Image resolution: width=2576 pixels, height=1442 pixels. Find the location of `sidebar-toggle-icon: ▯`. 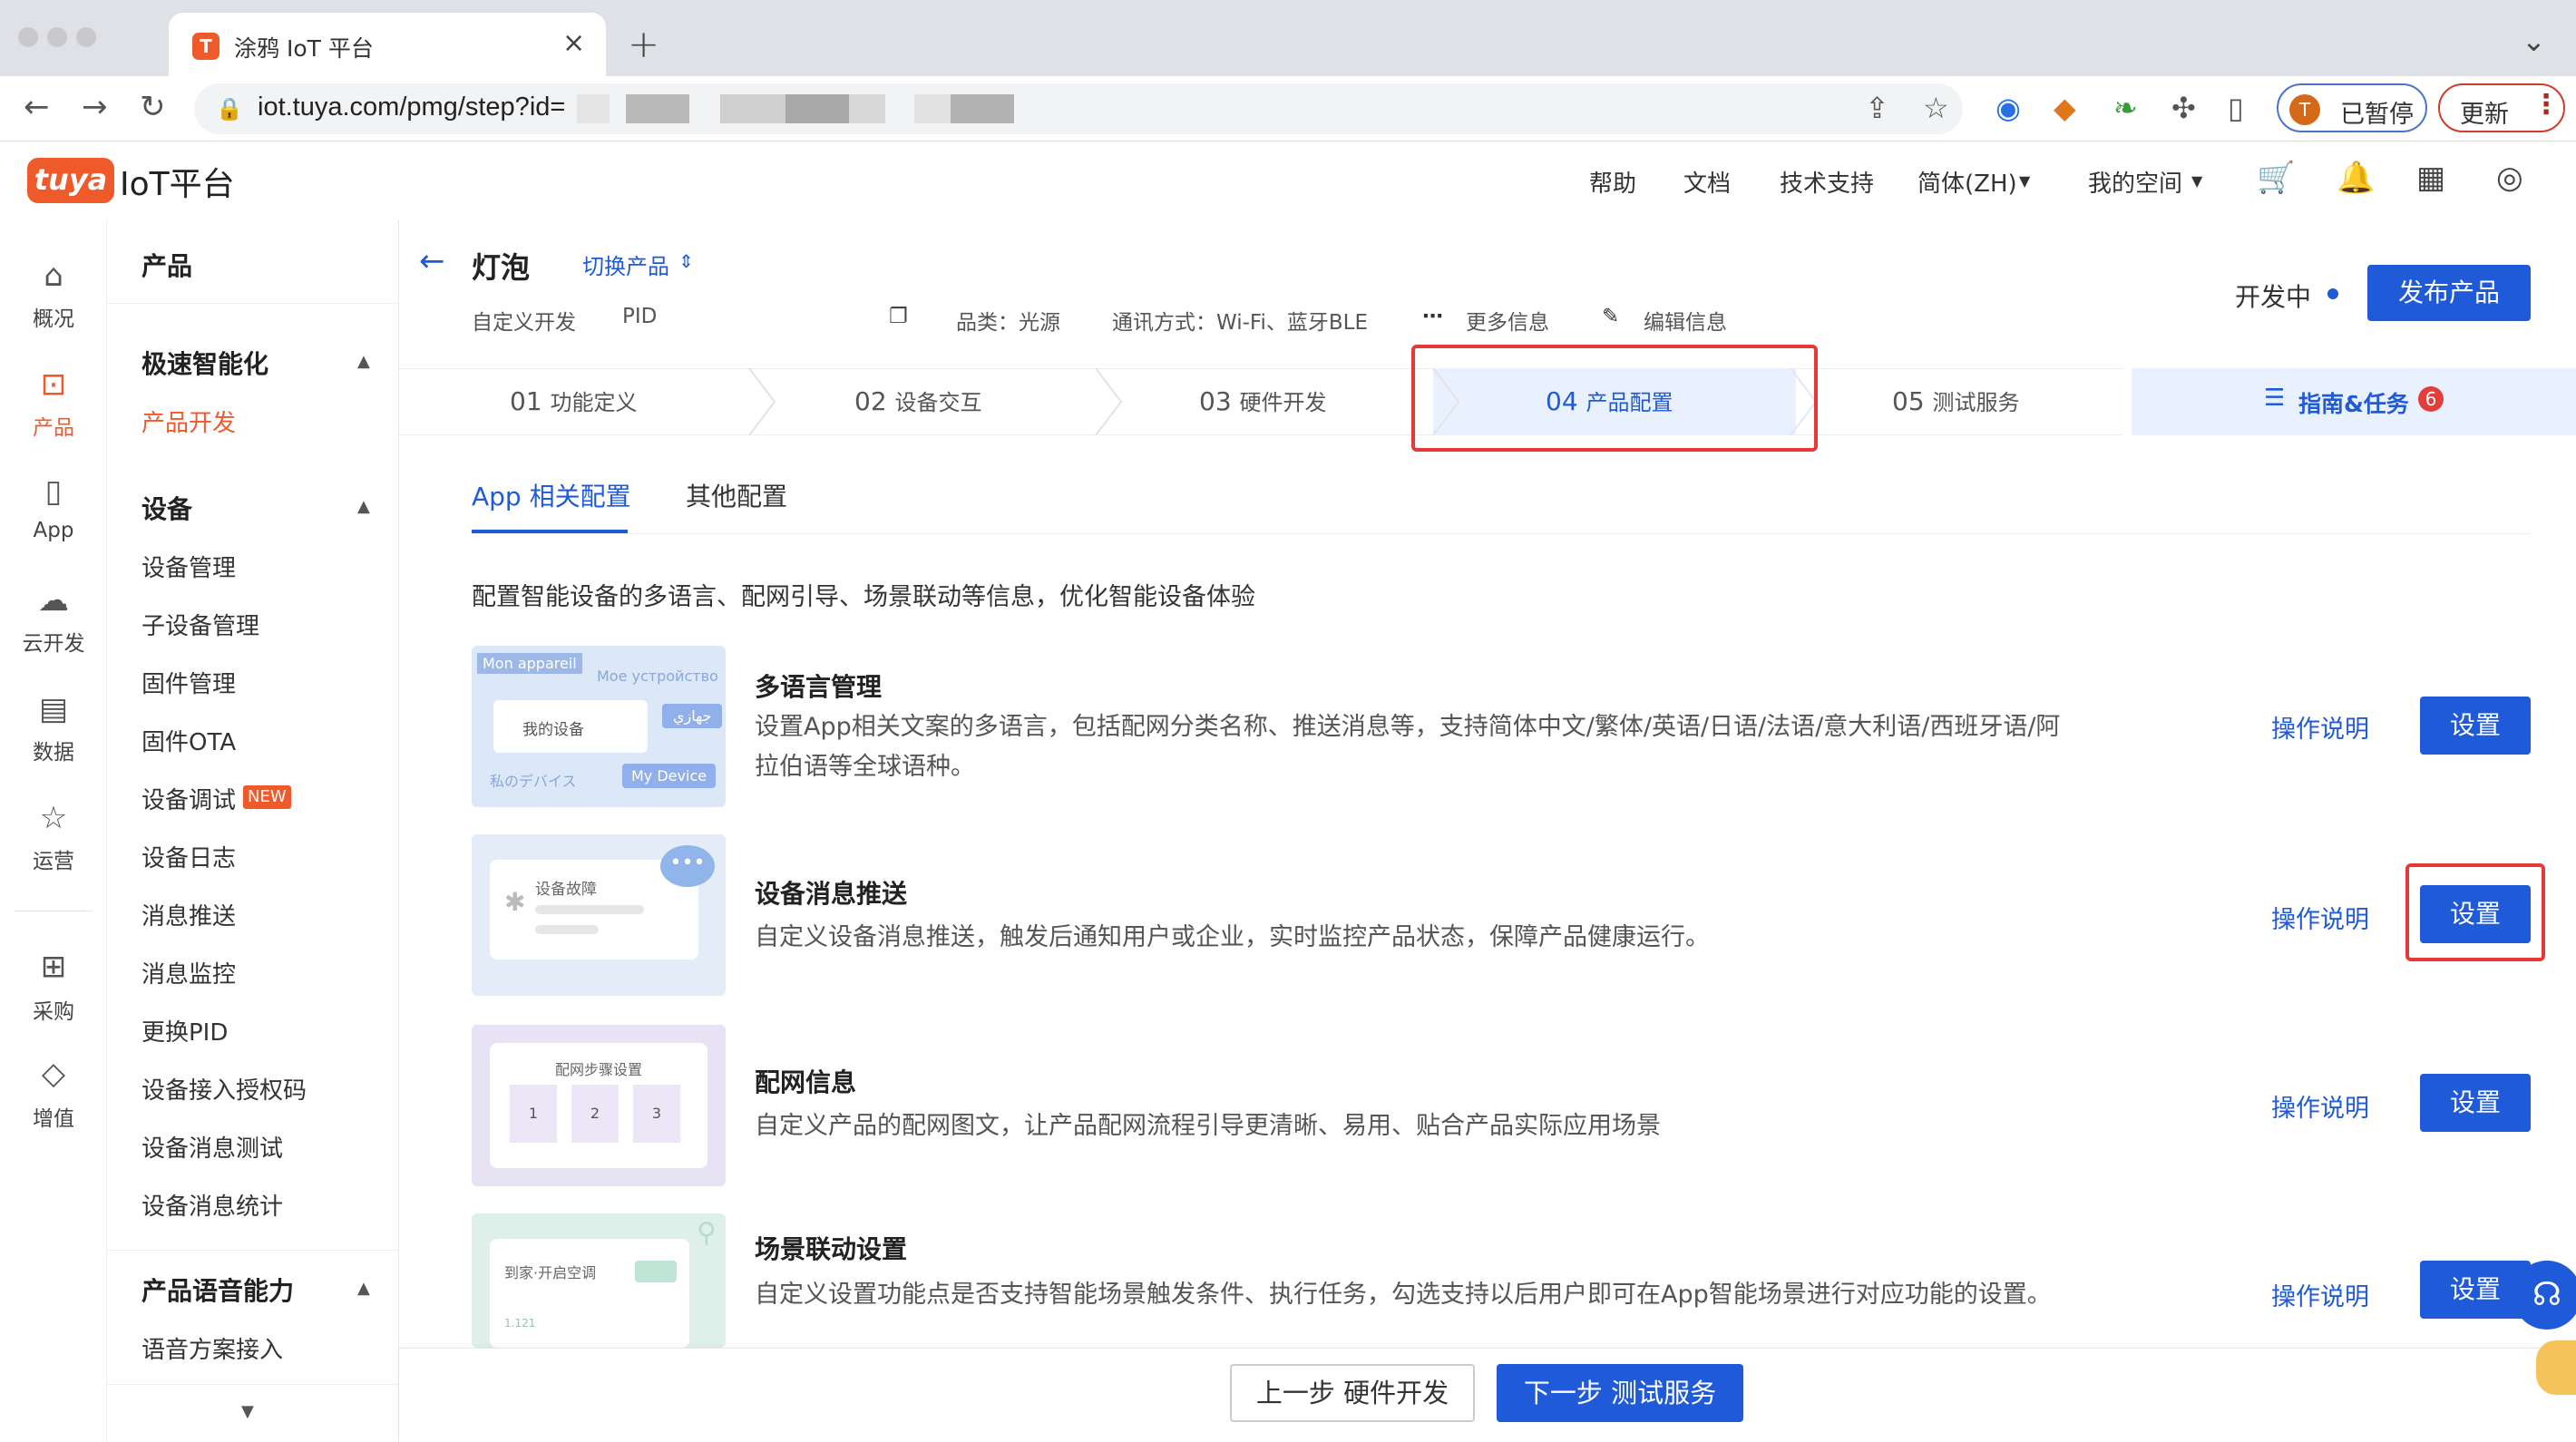

sidebar-toggle-icon: ▯ is located at coordinates (2236, 108).